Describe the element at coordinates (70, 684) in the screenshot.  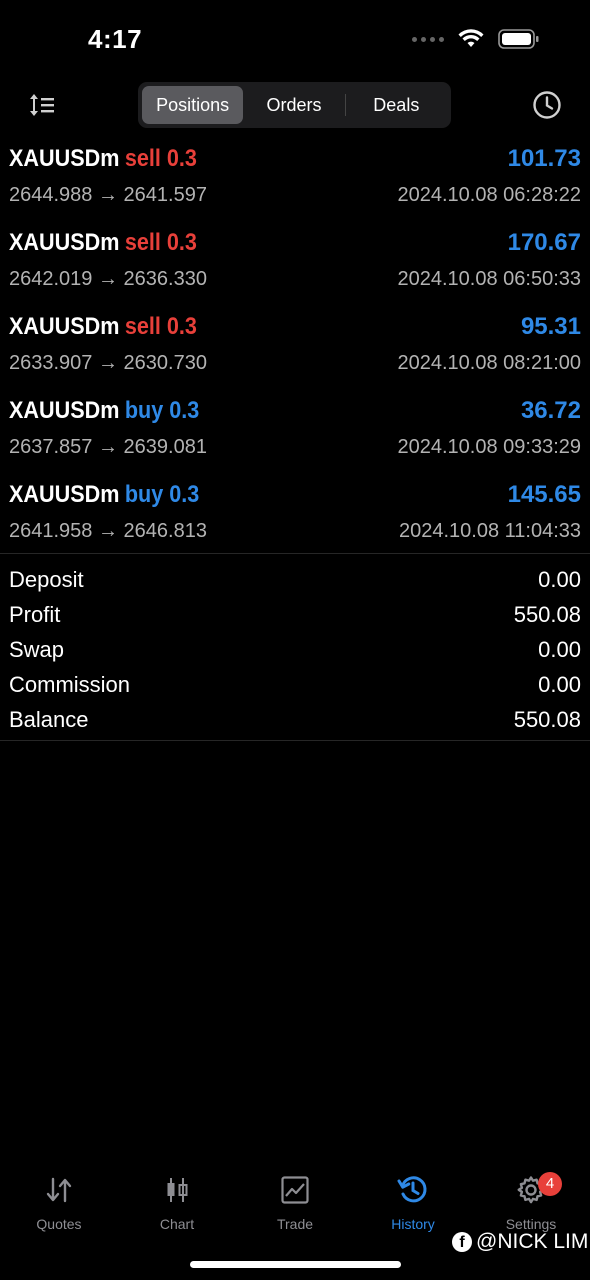
I see `summary-label: Commission` at that location.